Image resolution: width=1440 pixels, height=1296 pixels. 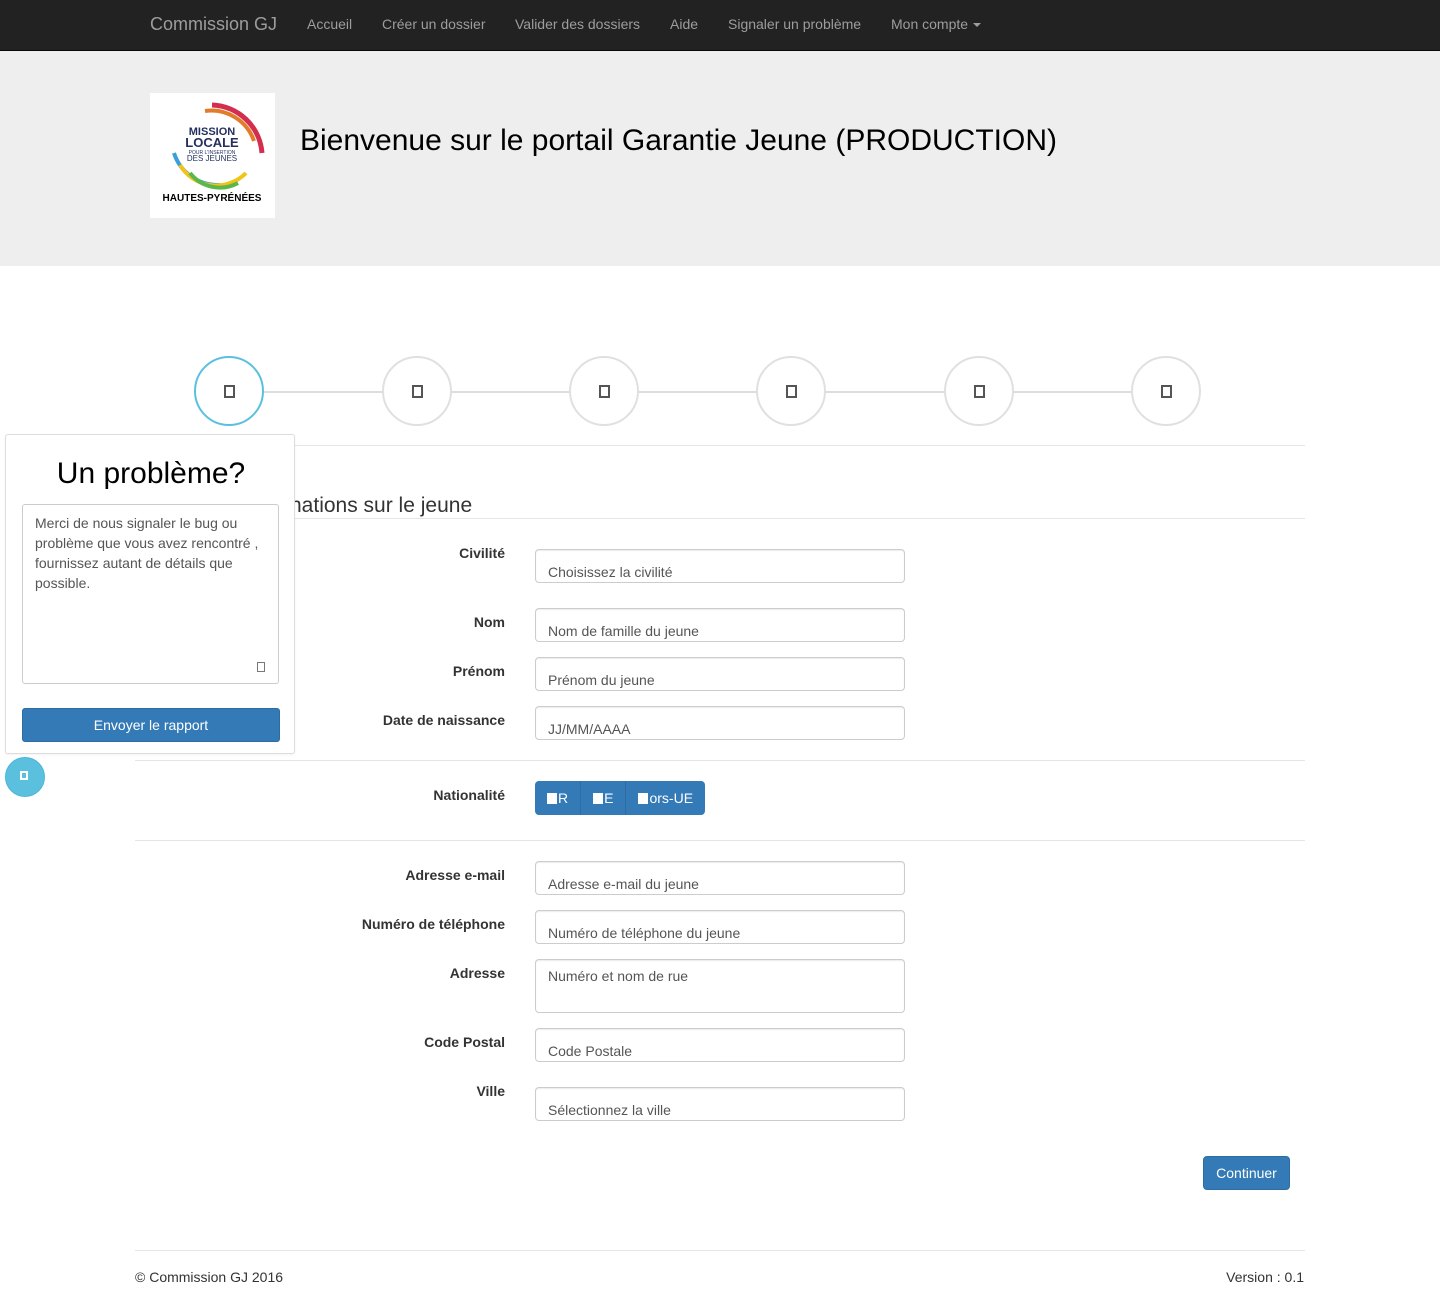 What do you see at coordinates (720, 1104) in the screenshot?
I see `ville-select: Sélectionnez la ville` at bounding box center [720, 1104].